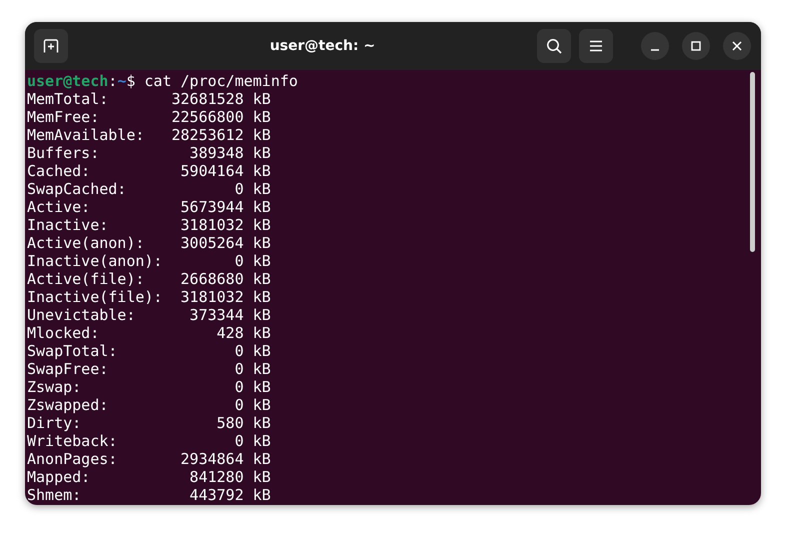 The height and width of the screenshot is (533, 786). What do you see at coordinates (149, 315) in the screenshot?
I see `output-line: Unevictable: 373344 kB` at bounding box center [149, 315].